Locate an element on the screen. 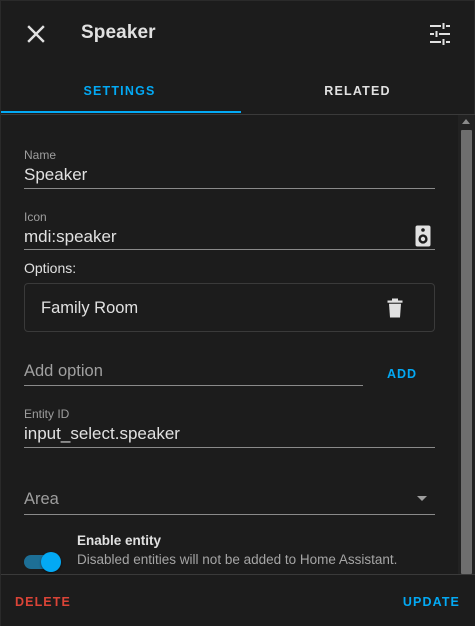 This screenshot has width=475, height=626. dropdown-arrow-icon is located at coordinates (422, 498).